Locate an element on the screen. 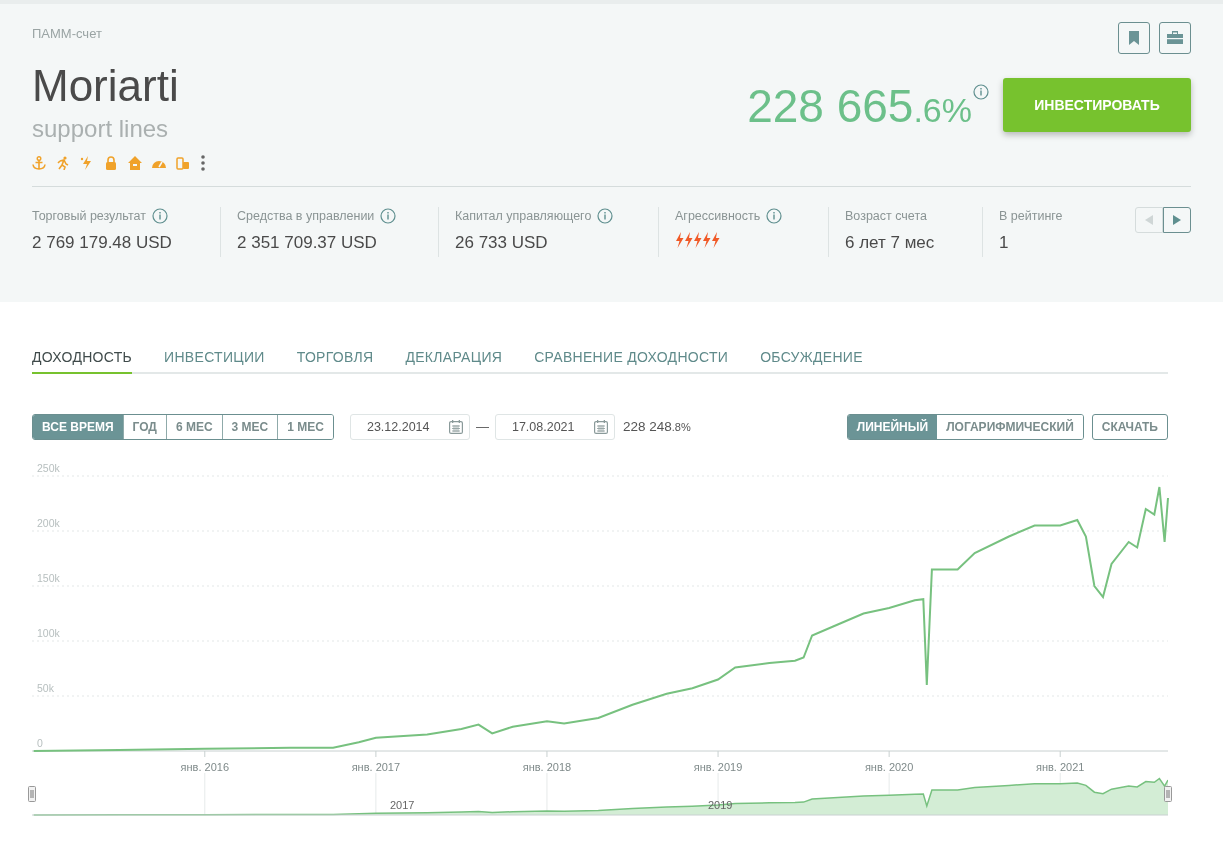 The height and width of the screenshot is (851, 1223). lock-icon is located at coordinates (111, 163).